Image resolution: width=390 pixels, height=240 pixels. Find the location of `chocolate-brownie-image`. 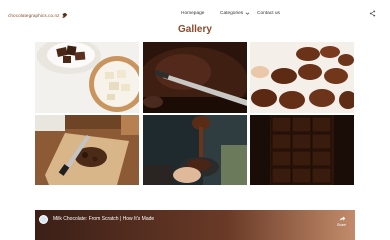

chocolate-brownie-image is located at coordinates (195, 77).